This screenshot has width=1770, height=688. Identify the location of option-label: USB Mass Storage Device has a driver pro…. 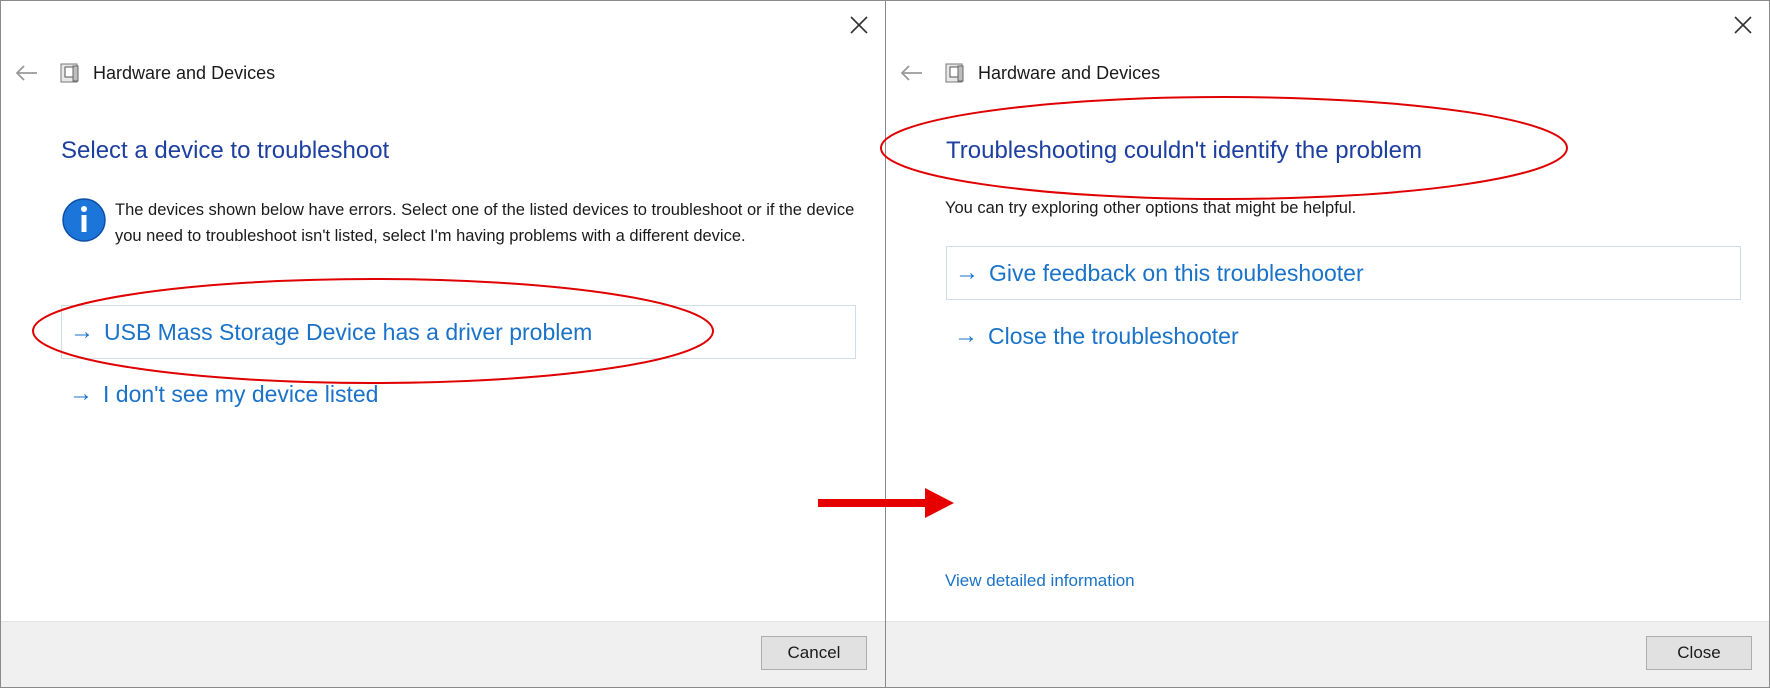
(348, 331).